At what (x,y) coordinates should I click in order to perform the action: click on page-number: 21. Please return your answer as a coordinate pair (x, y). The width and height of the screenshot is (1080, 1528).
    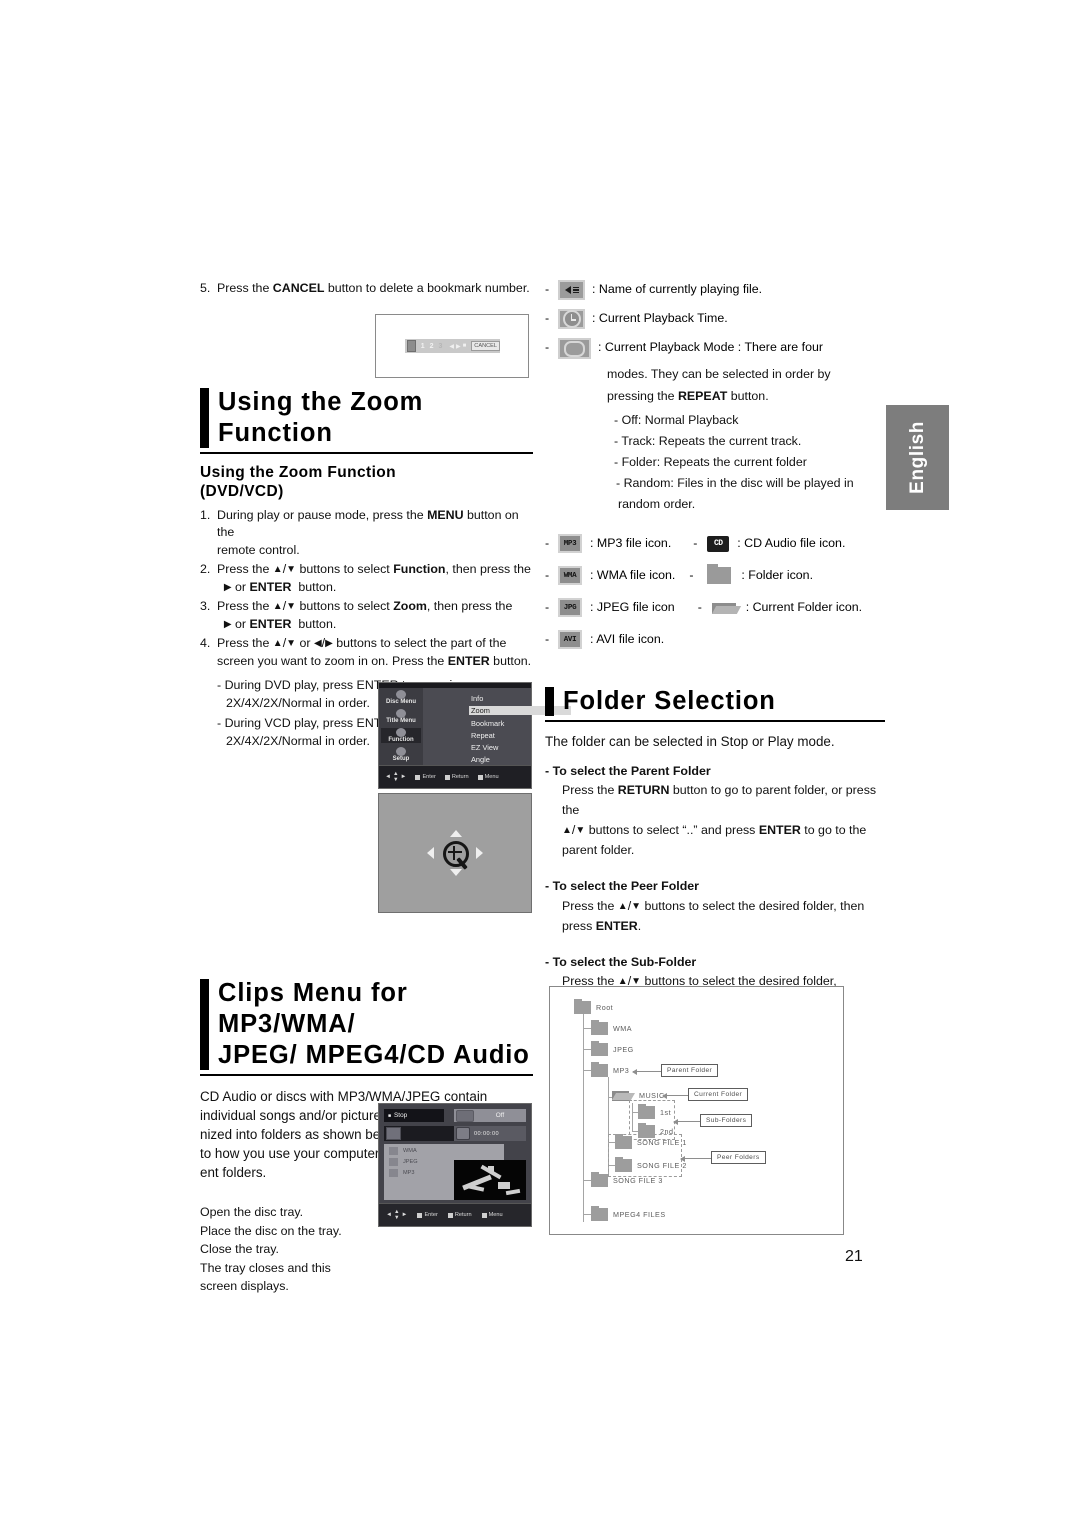
    Looking at the image, I should click on (854, 1256).